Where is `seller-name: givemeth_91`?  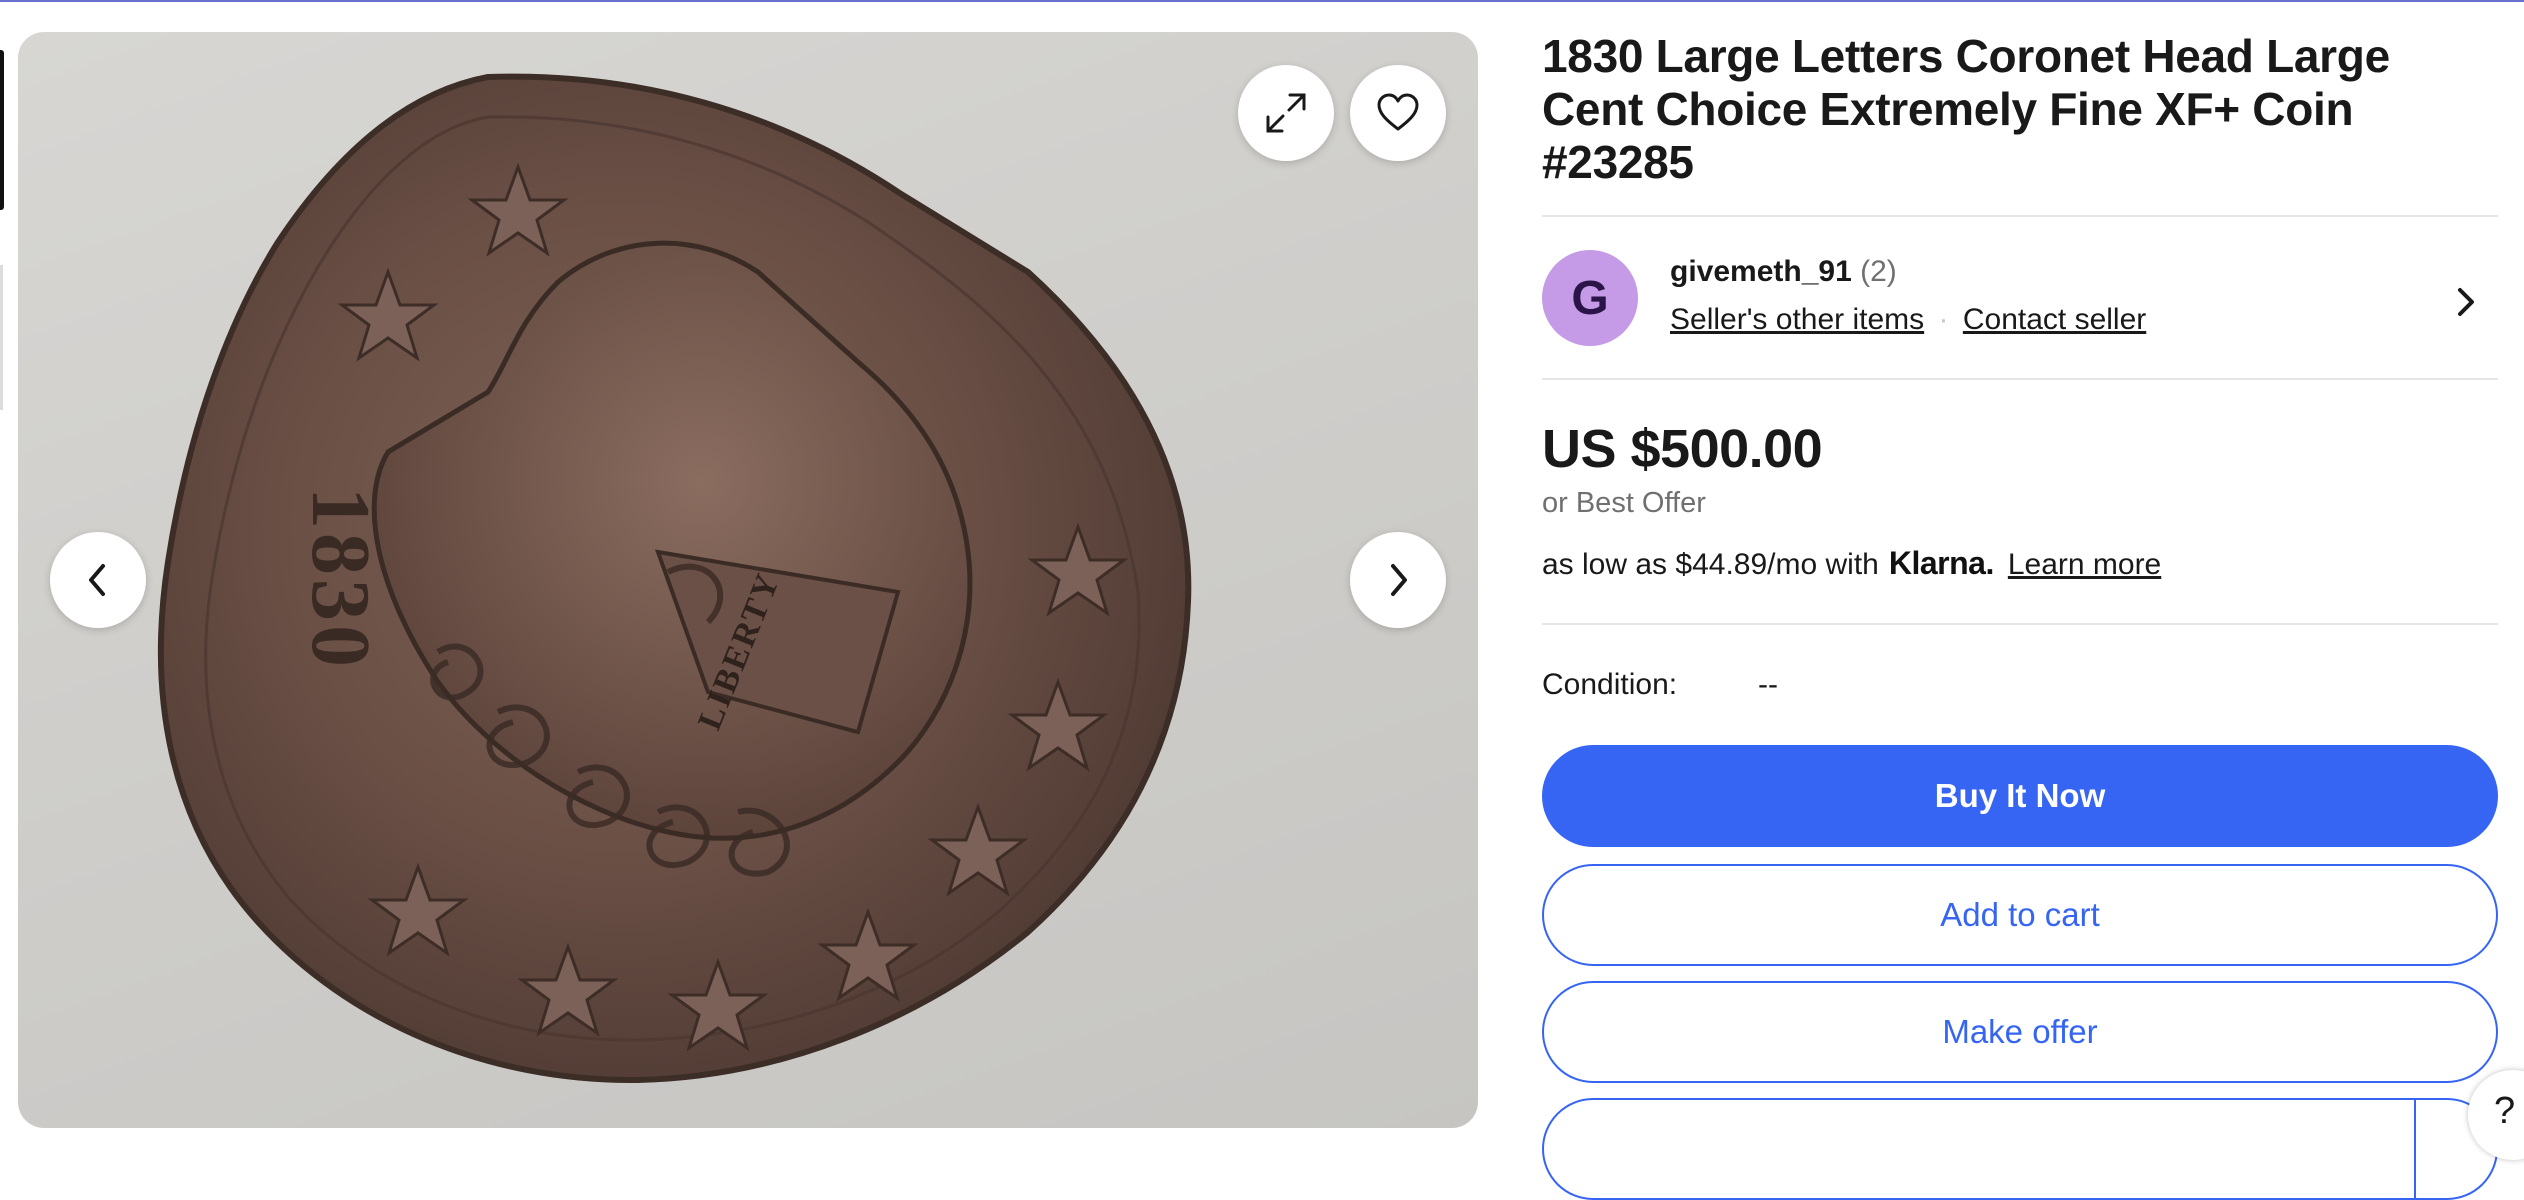 seller-name: givemeth_91 is located at coordinates (1761, 271).